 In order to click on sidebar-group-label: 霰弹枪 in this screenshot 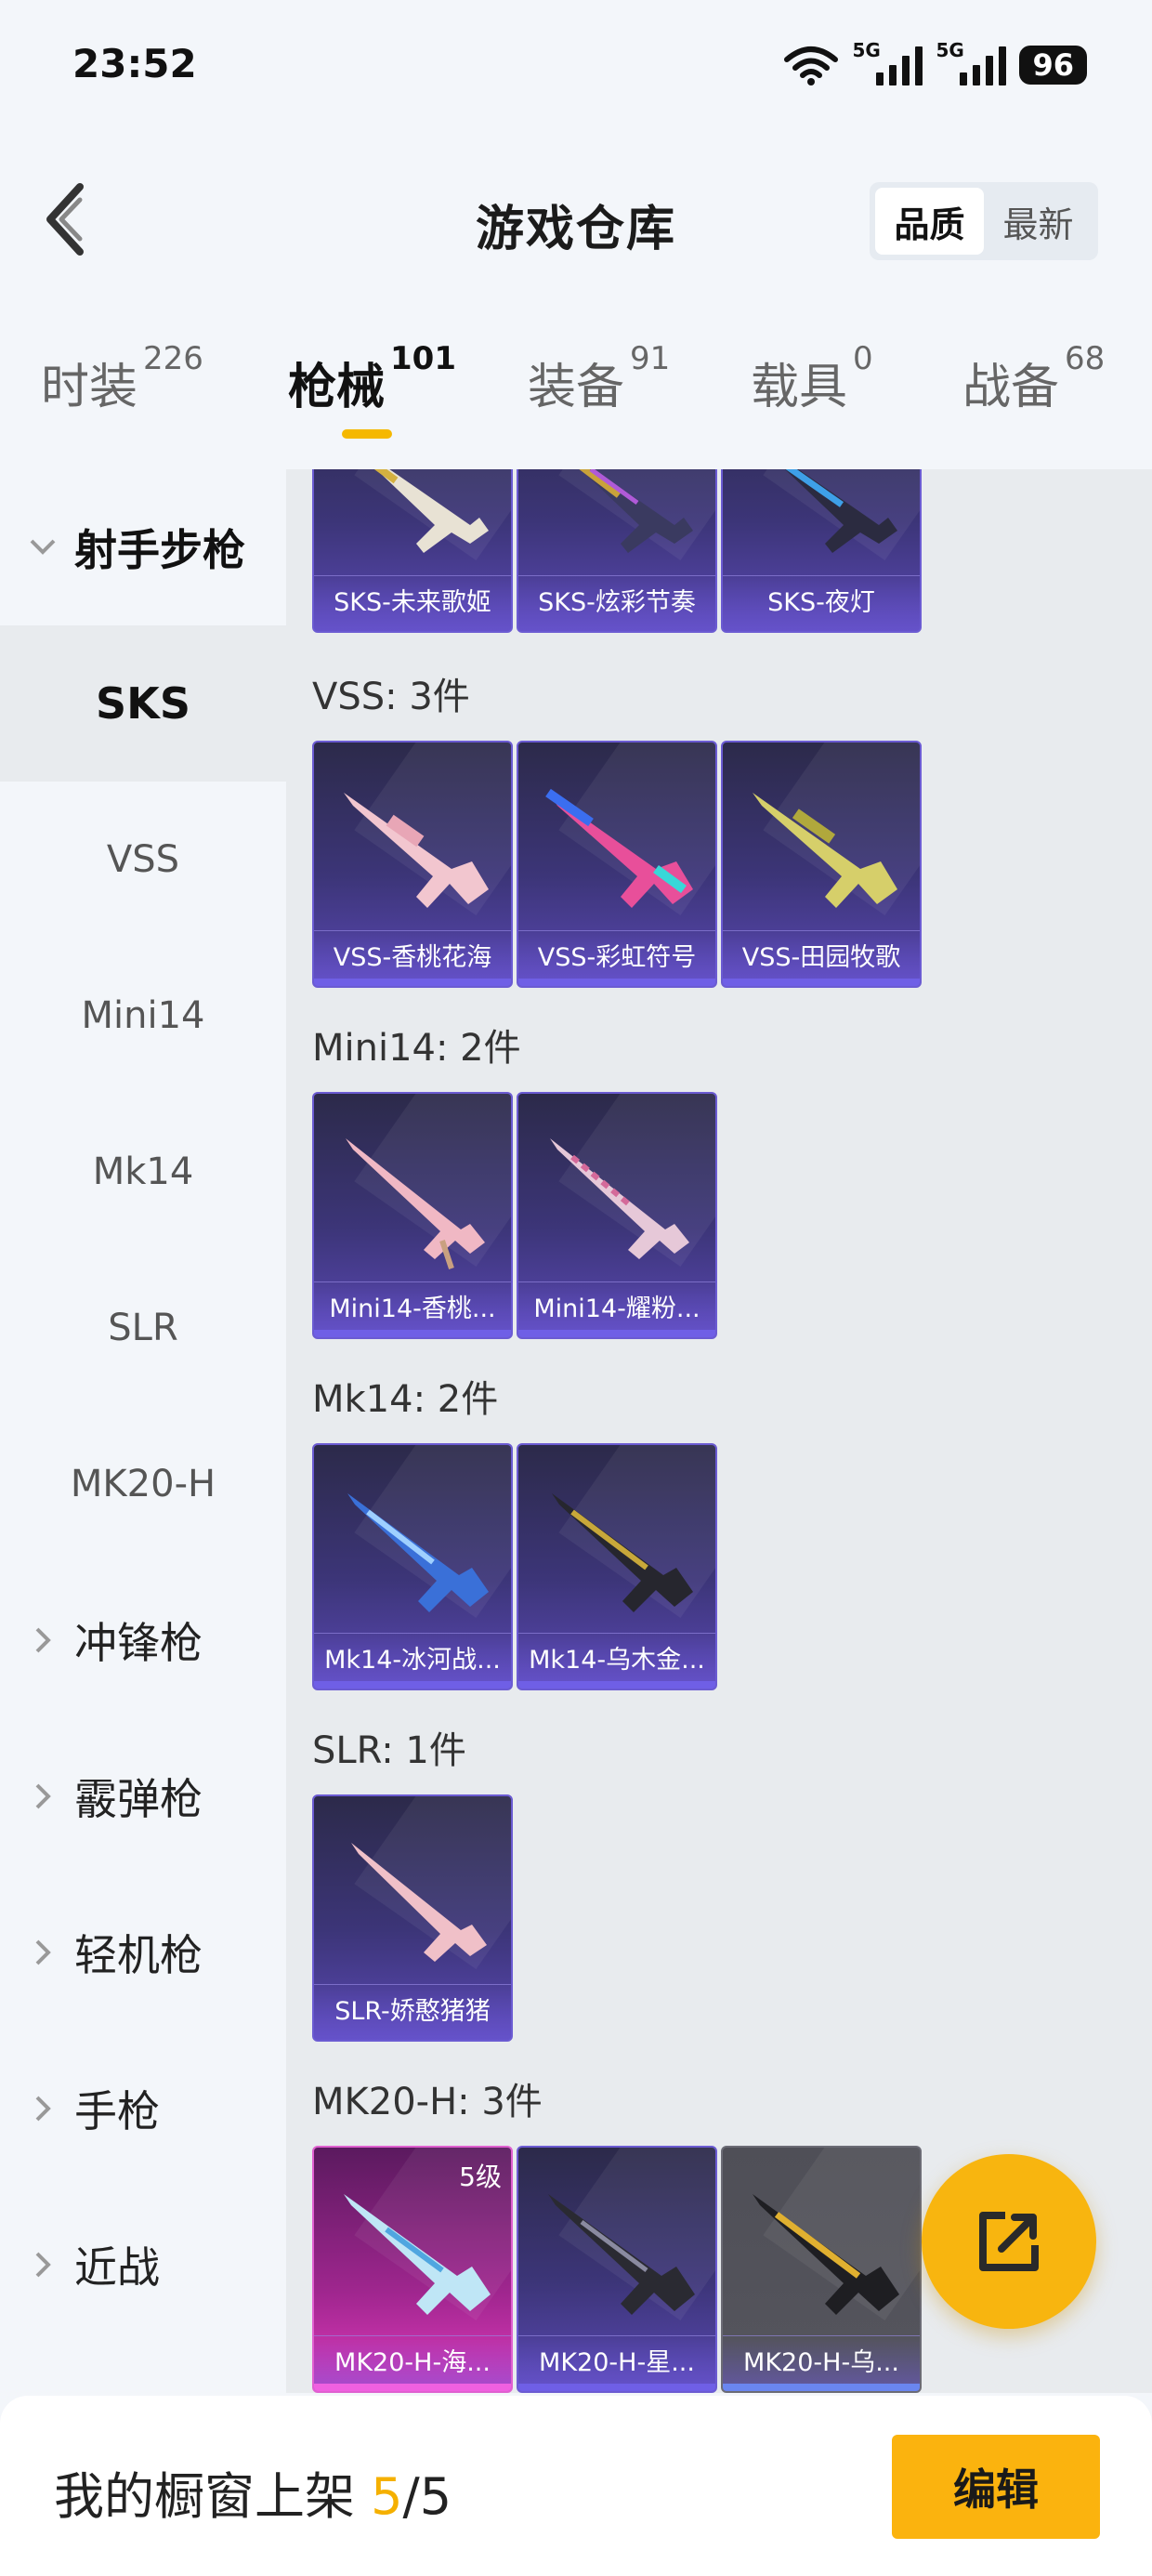, I will do `click(138, 1799)`.